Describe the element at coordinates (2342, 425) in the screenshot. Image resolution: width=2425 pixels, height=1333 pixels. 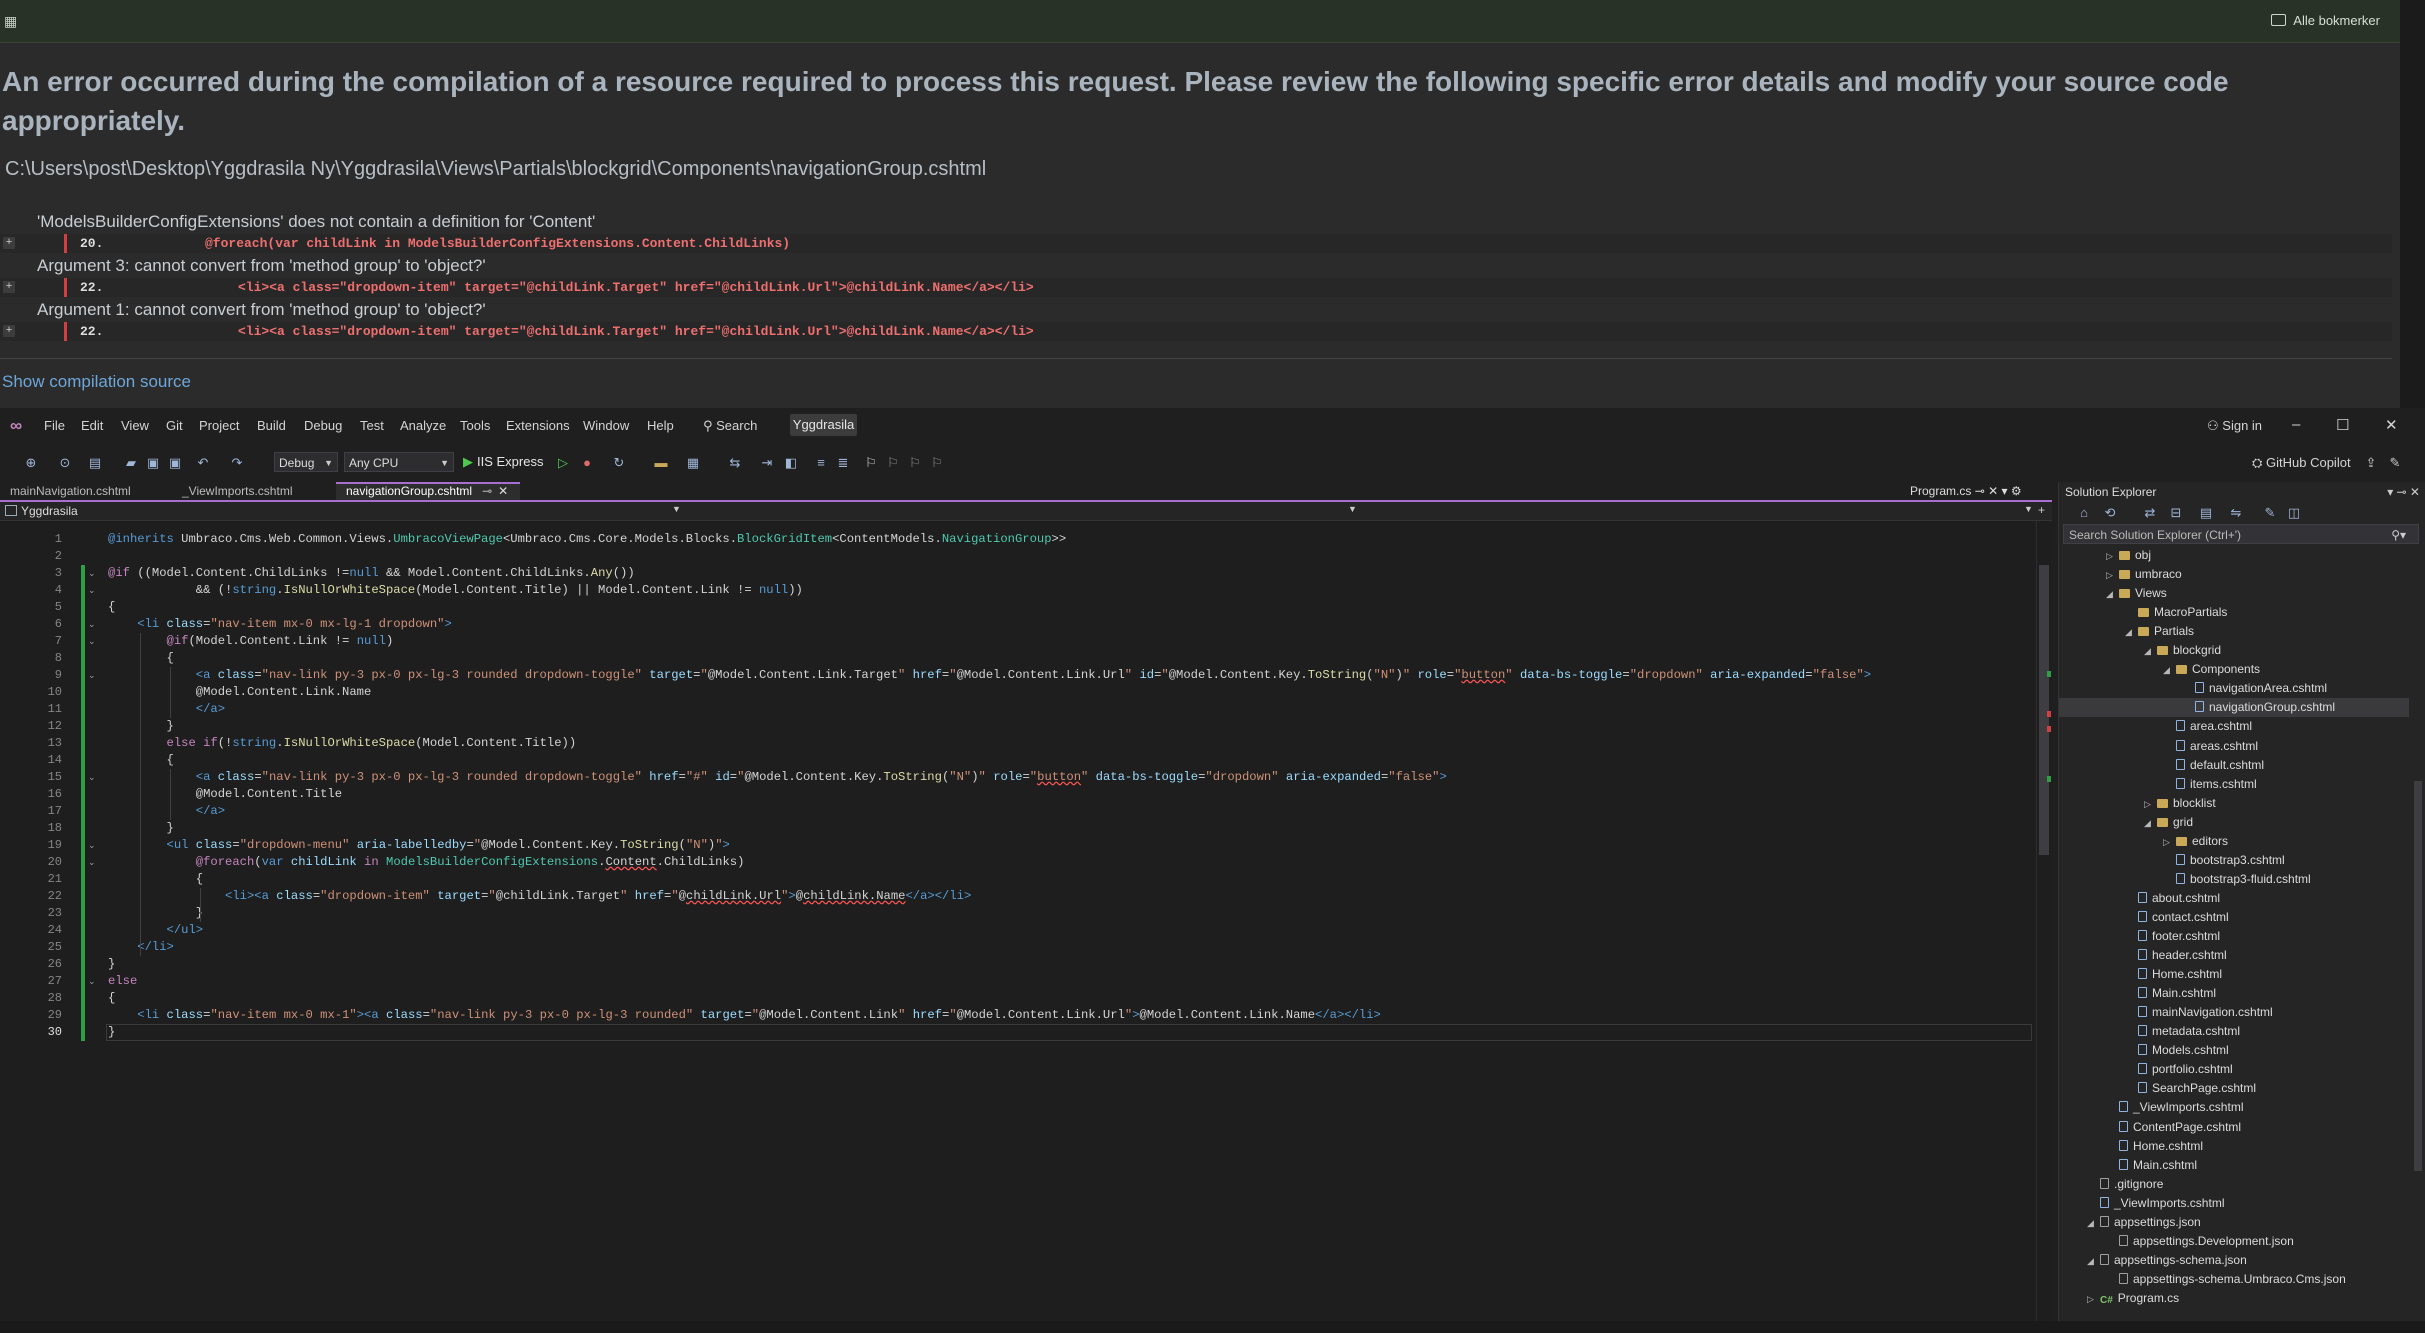
I see `maximize-icon: ☐` at that location.